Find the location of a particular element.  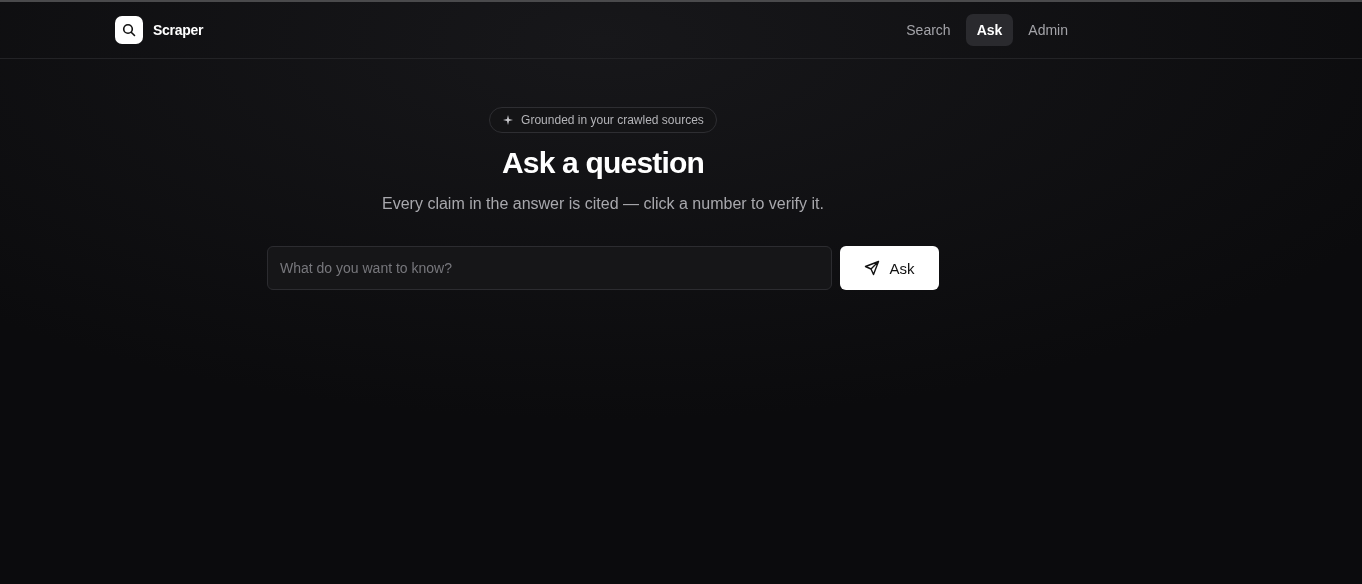

logo-icon is located at coordinates (129, 30).